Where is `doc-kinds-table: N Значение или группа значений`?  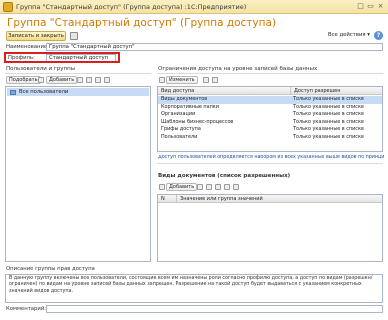
doc-kinds-table: N Значение или группа значений is located at coordinates (270, 228).